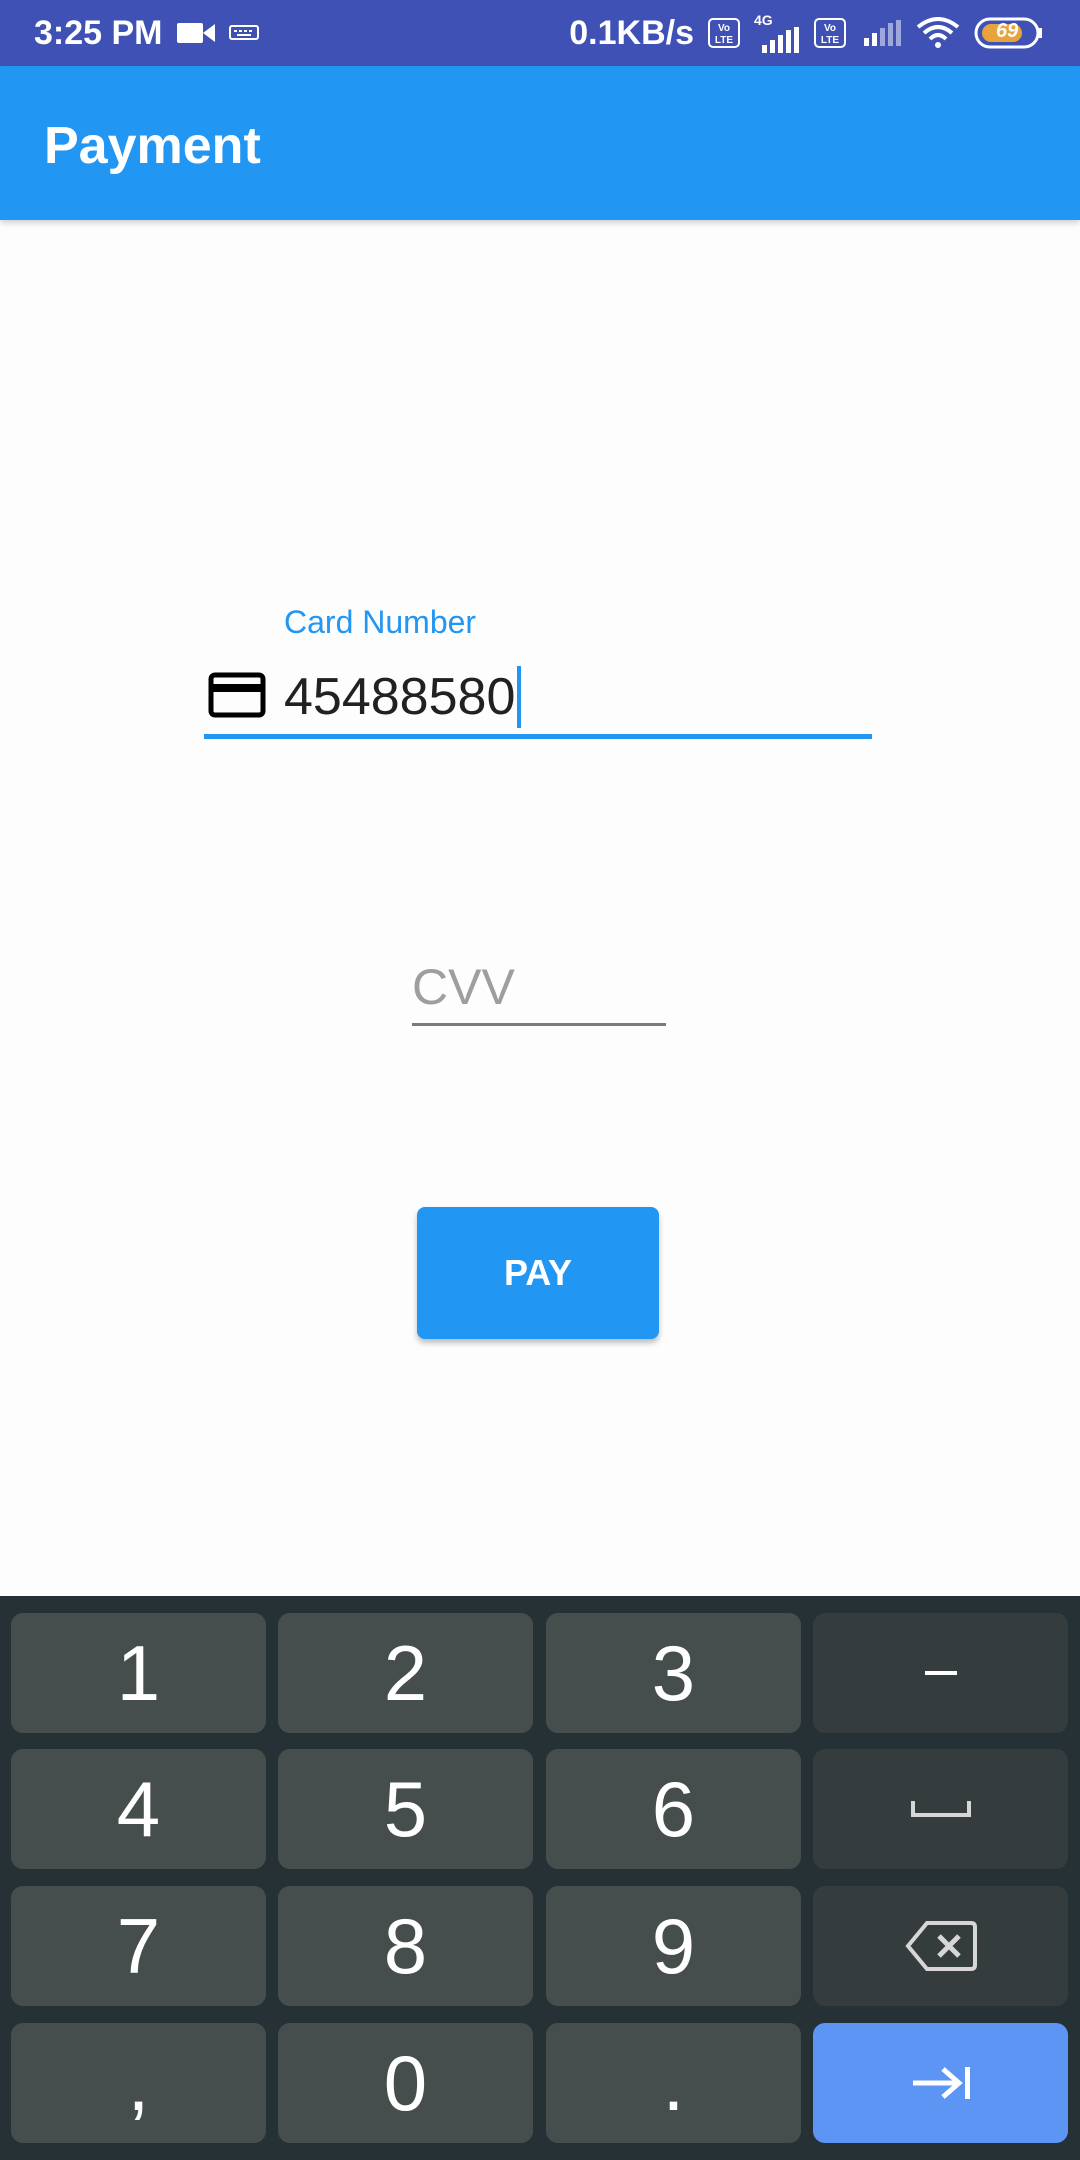  What do you see at coordinates (138, 1946) in the screenshot?
I see `key-7: 7` at bounding box center [138, 1946].